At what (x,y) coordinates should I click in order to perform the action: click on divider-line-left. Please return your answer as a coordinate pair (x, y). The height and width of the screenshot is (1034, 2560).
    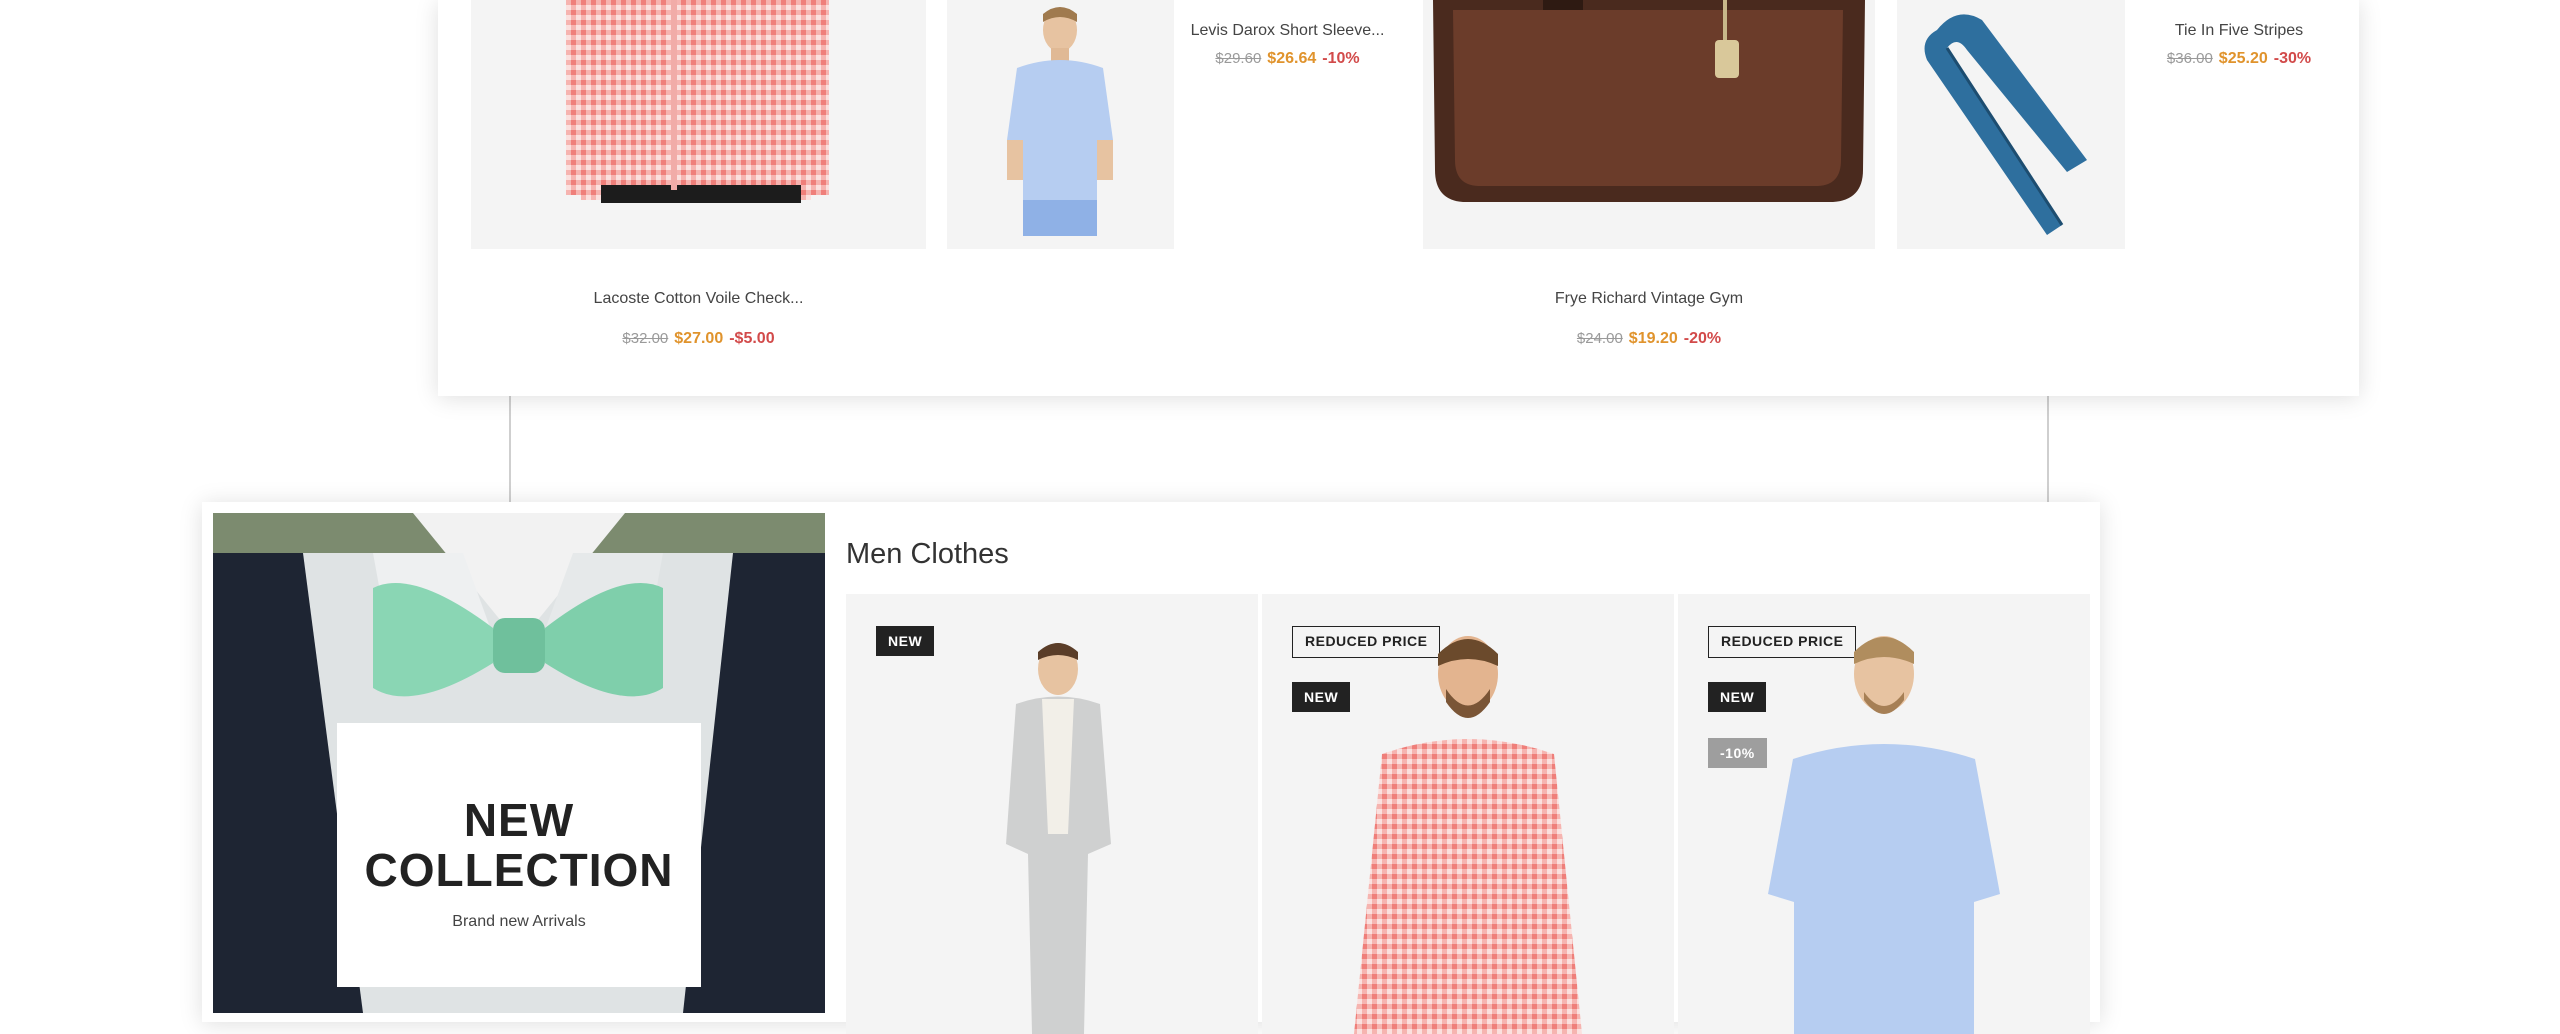
    Looking at the image, I should click on (510, 447).